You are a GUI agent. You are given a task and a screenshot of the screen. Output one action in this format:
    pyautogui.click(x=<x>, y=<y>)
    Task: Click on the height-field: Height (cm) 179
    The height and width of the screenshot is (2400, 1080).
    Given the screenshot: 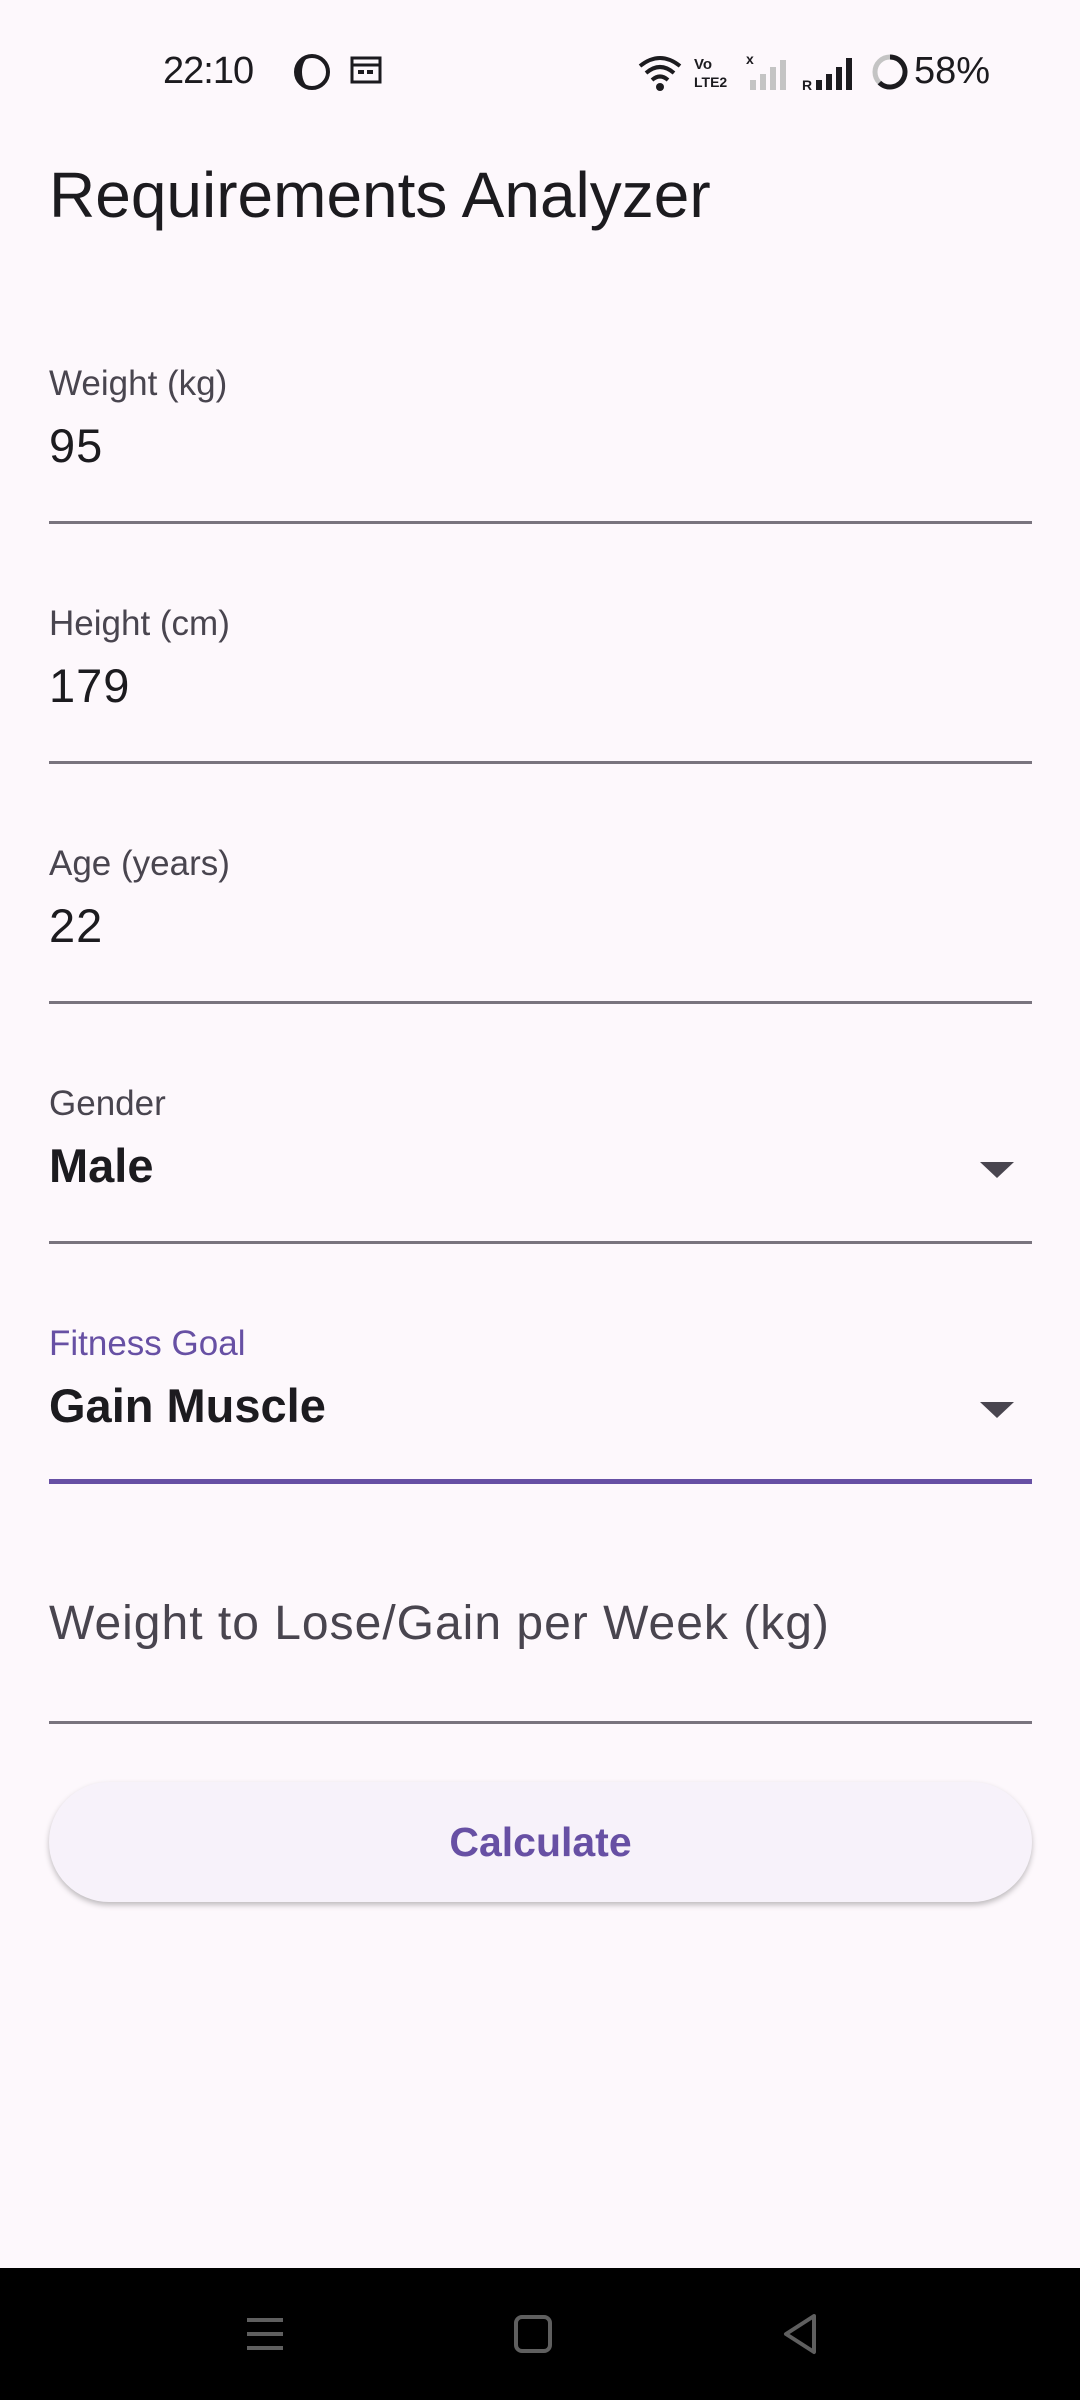 What is the action you would take?
    pyautogui.click(x=540, y=684)
    